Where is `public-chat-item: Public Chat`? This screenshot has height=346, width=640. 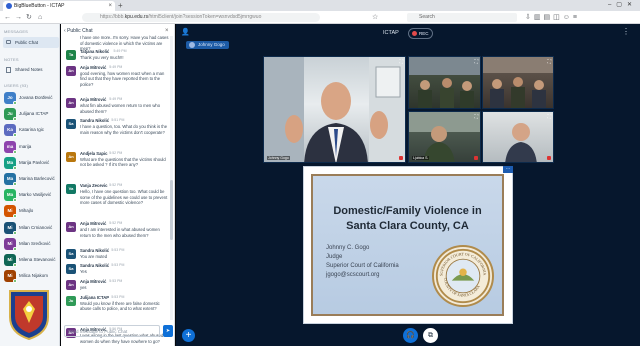 public-chat-item: Public Chat is located at coordinates (31, 42).